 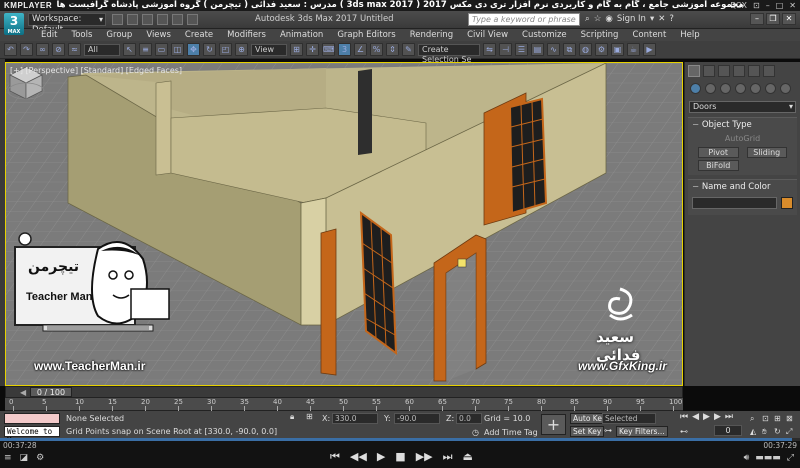 I want to click on set-keys-button: +, so click(x=553, y=424).